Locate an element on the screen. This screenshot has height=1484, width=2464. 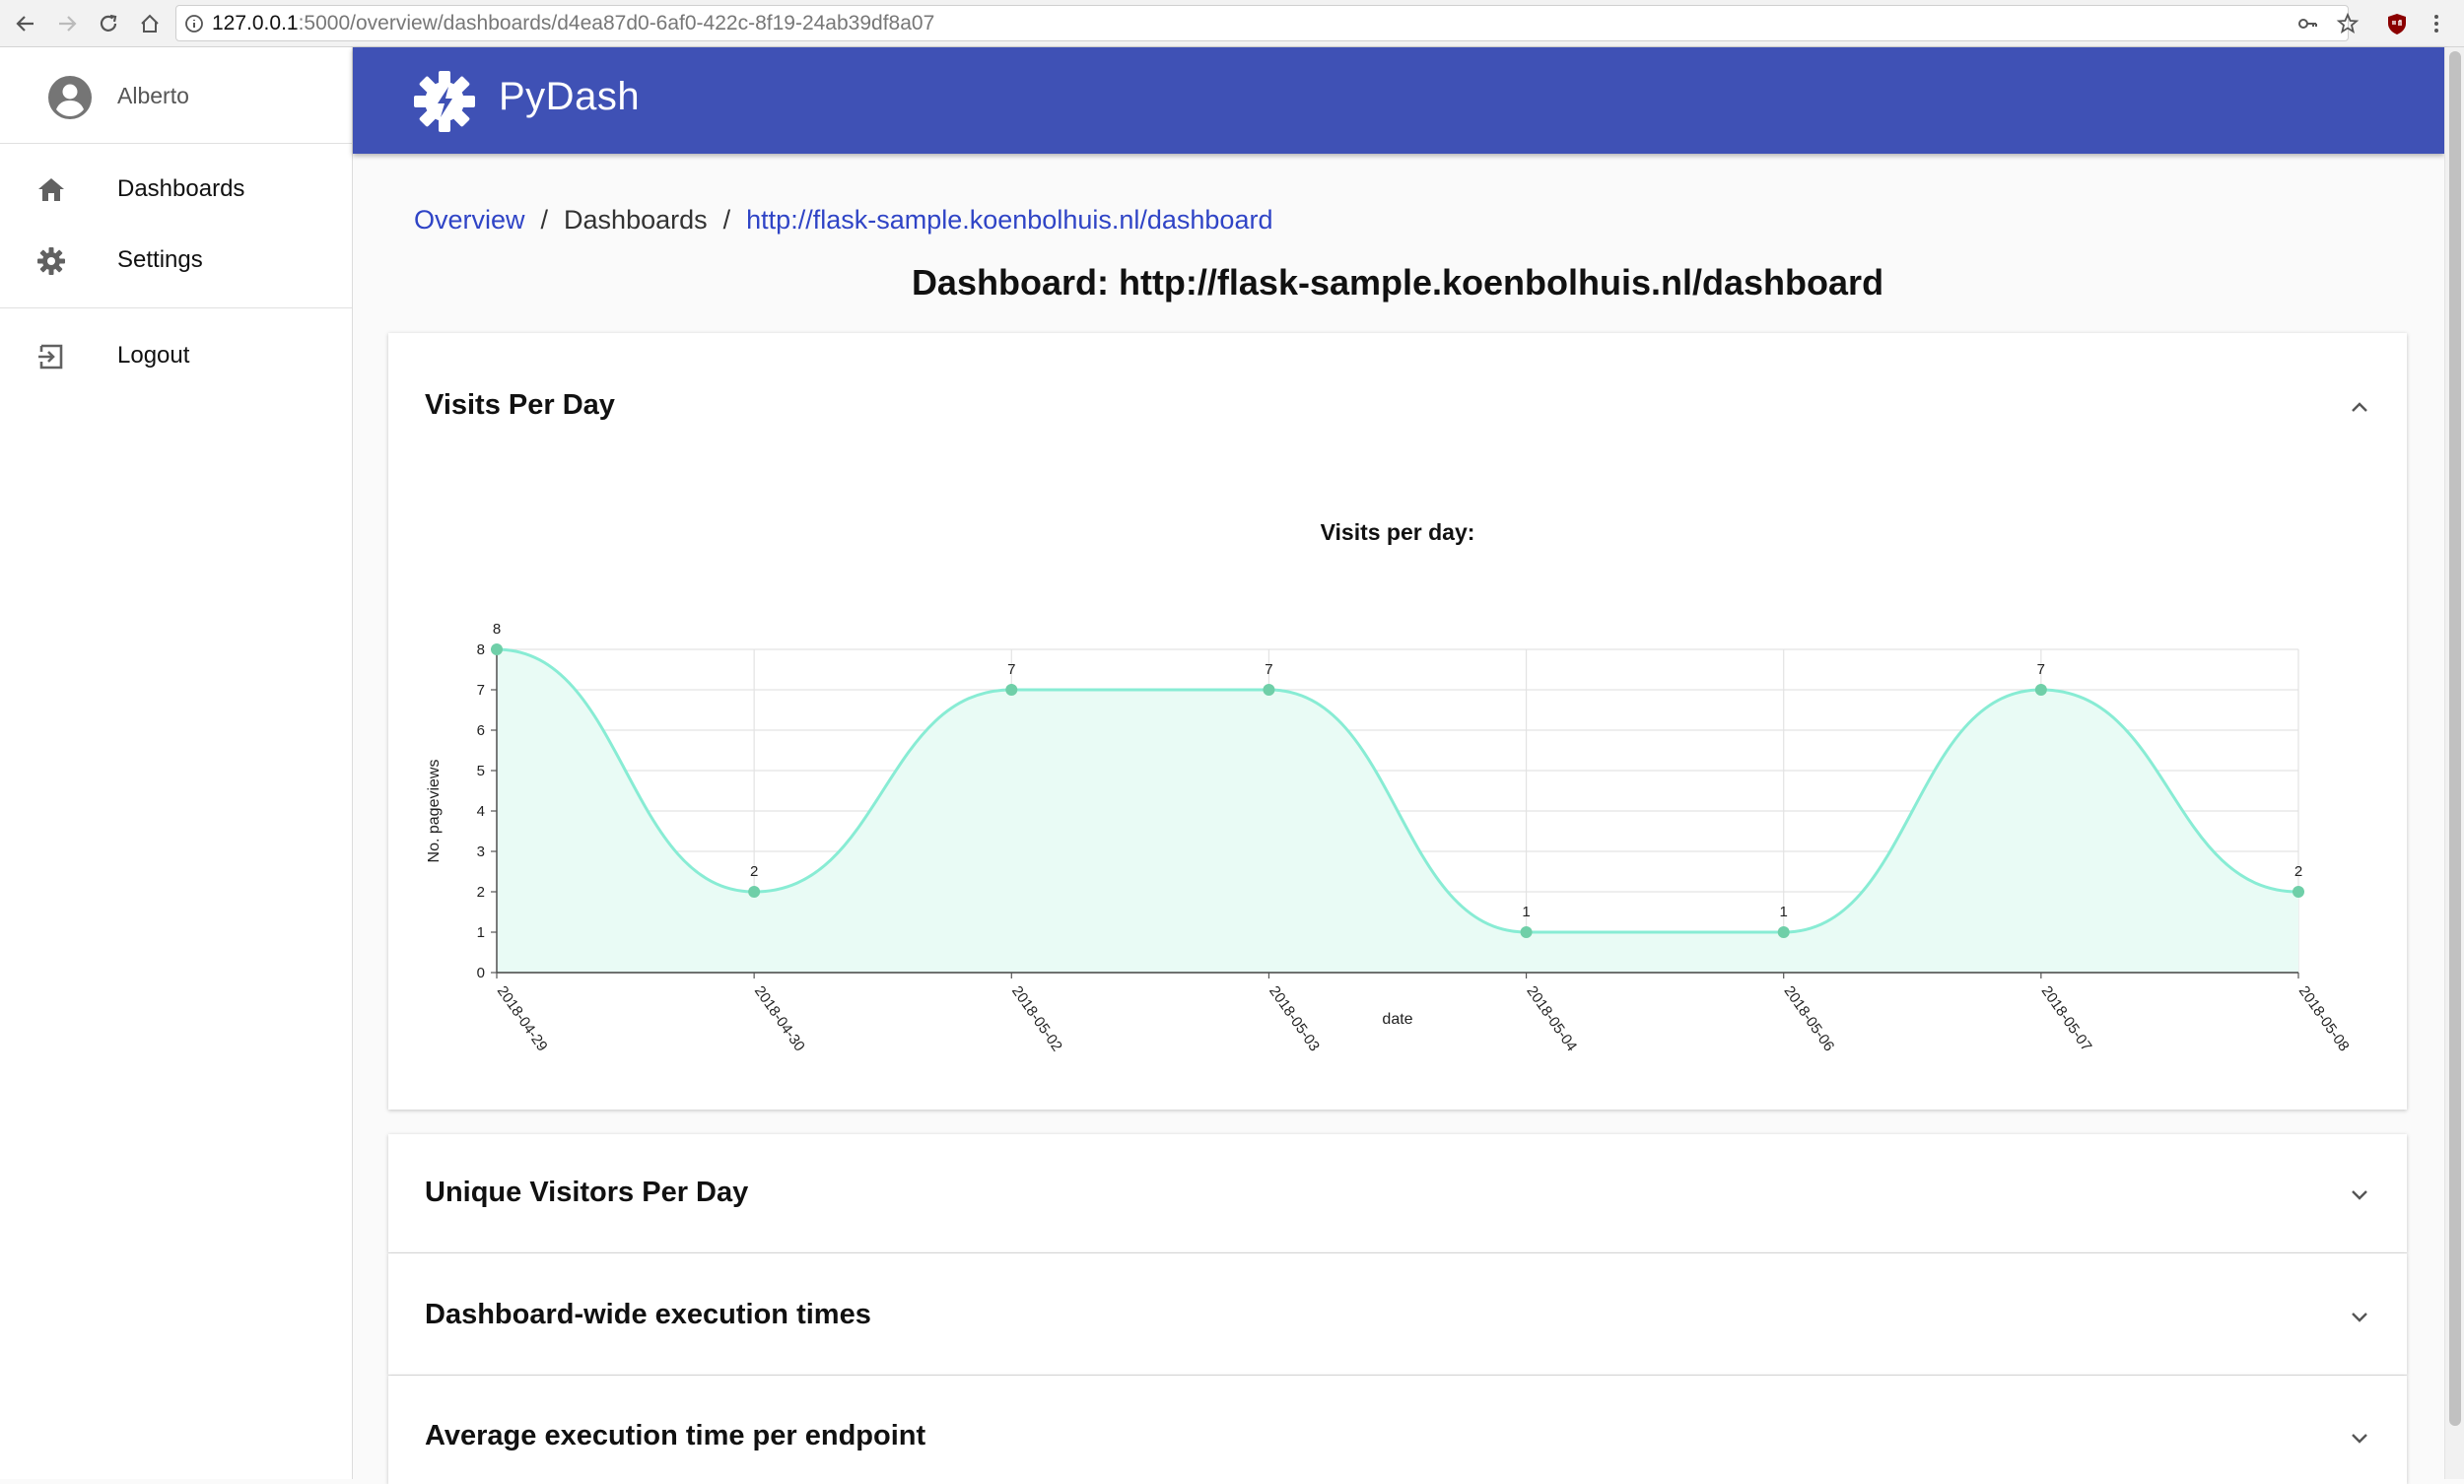
y-axis-label: No. pageviews is located at coordinates (434, 811).